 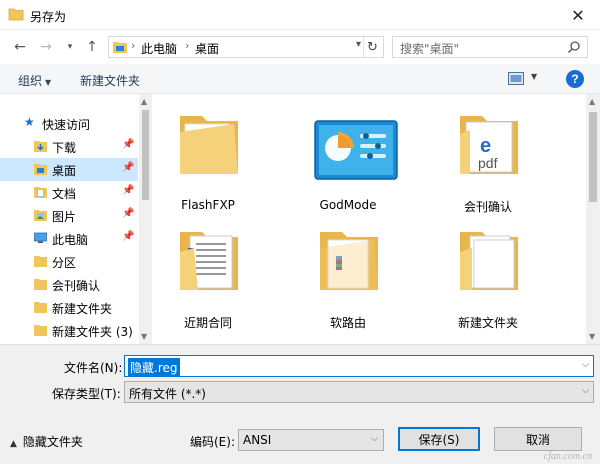 I want to click on filename-label: 文件名(N):, so click(x=93, y=368).